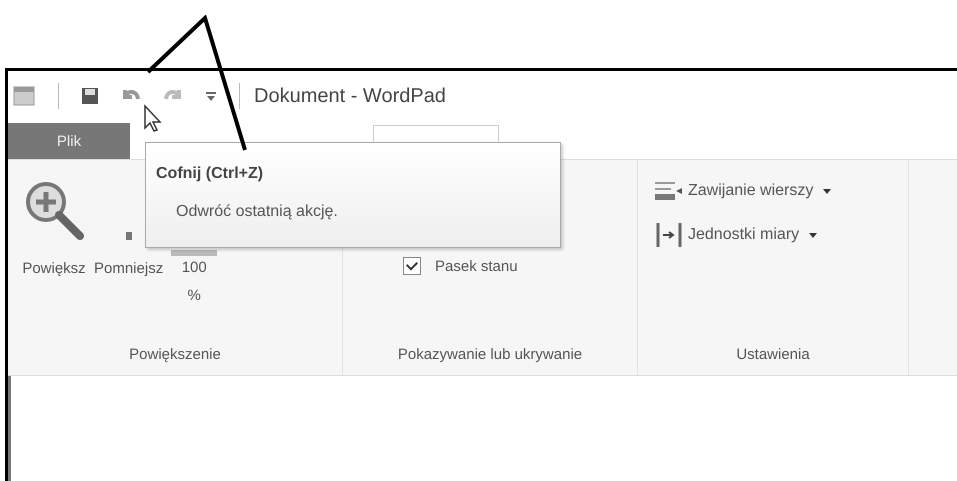  I want to click on checkbox-label: Pasek stanu, so click(476, 266).